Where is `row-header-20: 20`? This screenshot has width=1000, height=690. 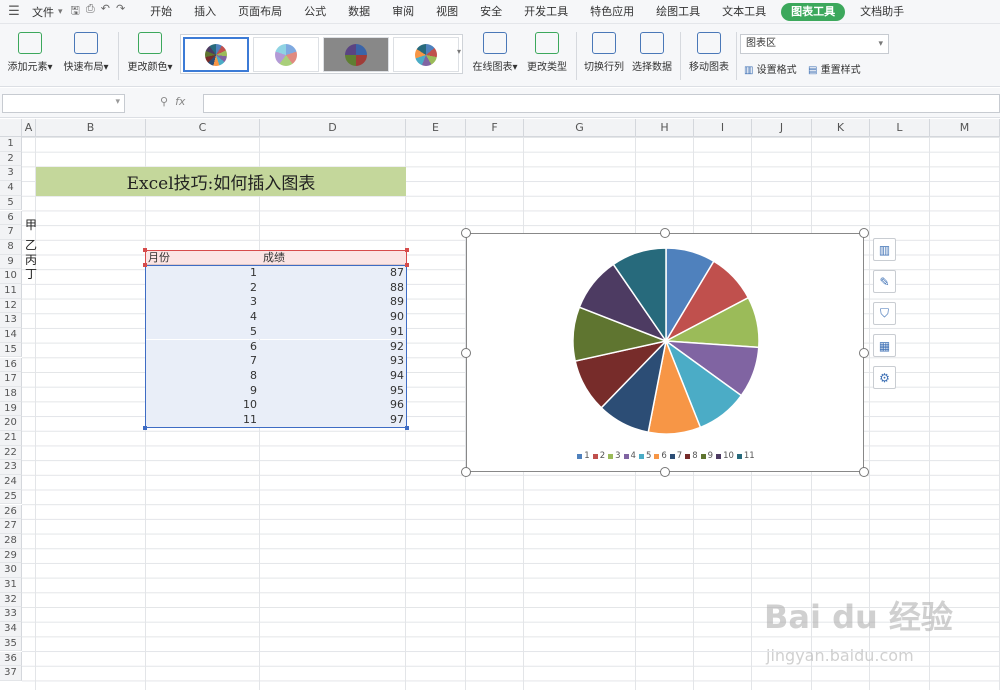
row-header-20: 20 is located at coordinates (11, 423).